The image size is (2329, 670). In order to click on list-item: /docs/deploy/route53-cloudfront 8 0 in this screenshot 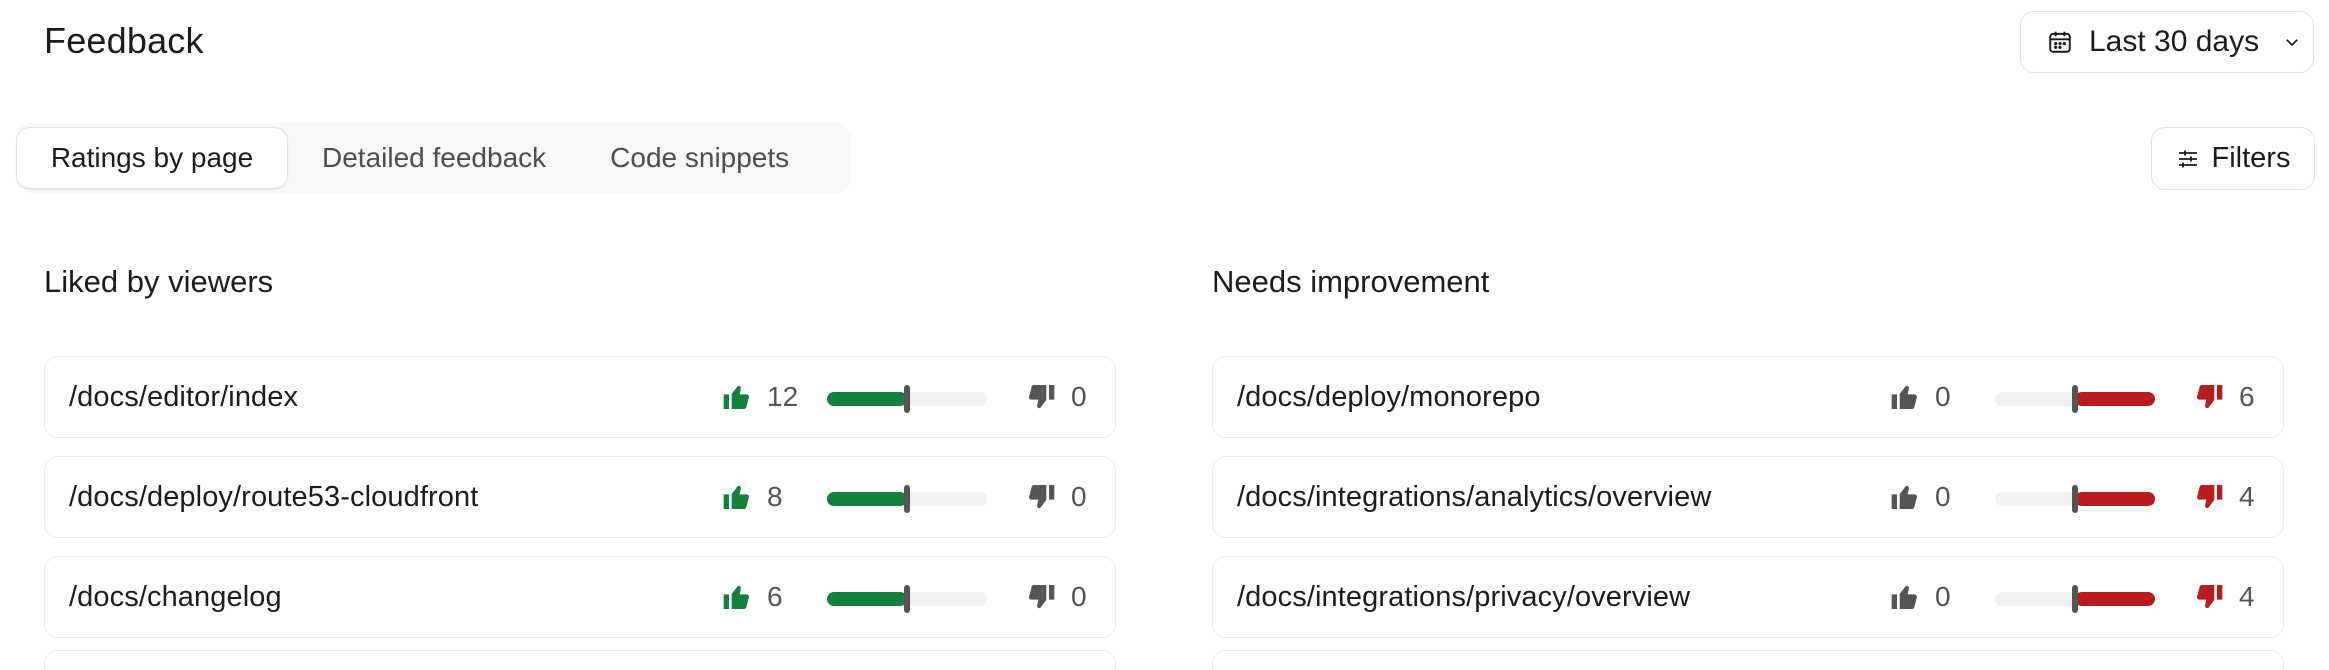, I will do `click(580, 497)`.